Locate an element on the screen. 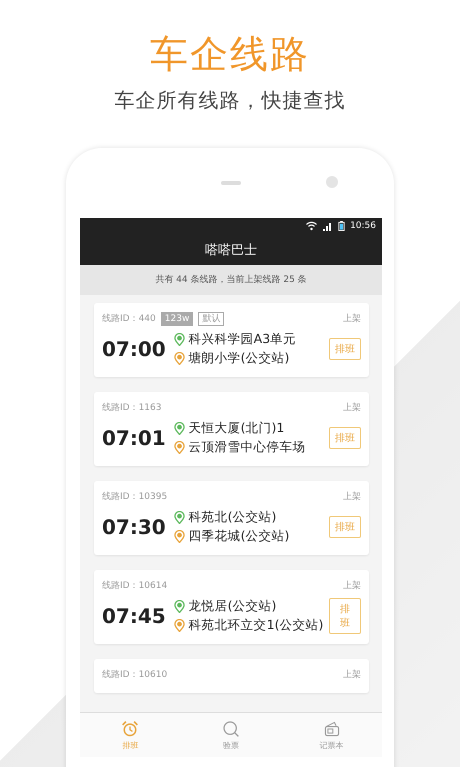 The image size is (460, 767). subheadline: 车企所有线路，快捷查找 is located at coordinates (230, 100).